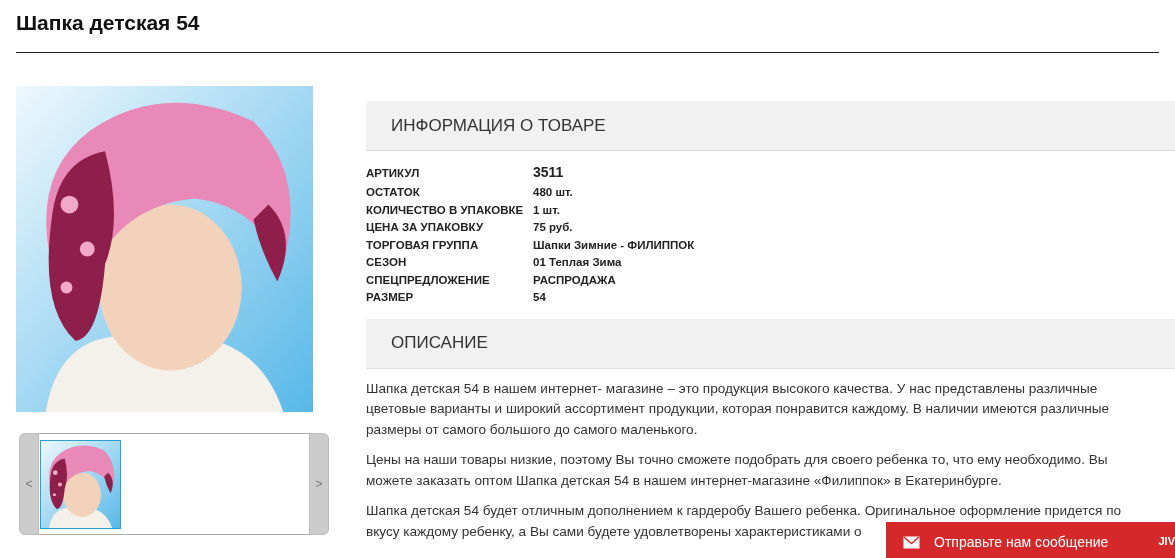 The width and height of the screenshot is (1175, 558). I want to click on envelope-icon, so click(911, 542).